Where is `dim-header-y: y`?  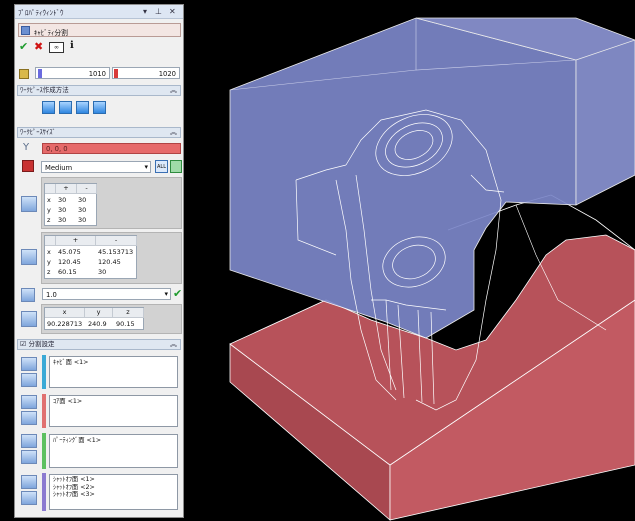 dim-header-y: y is located at coordinates (99, 313).